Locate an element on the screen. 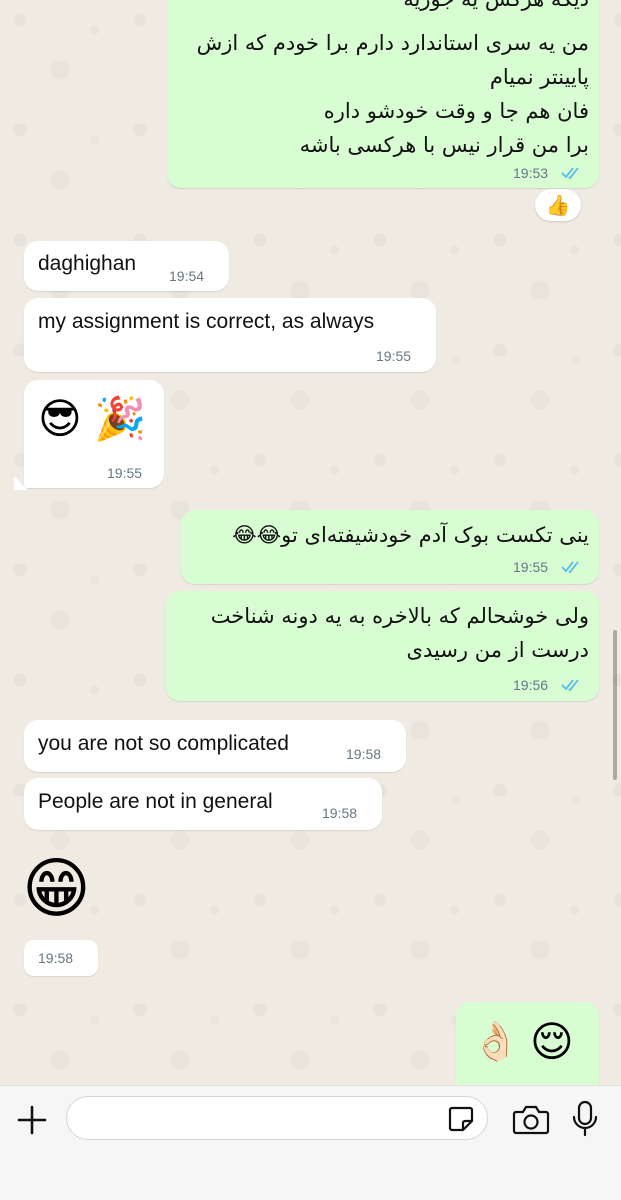 The width and height of the screenshot is (621, 1200). message-line: فان هم جا و وقت خودشو داره is located at coordinates (456, 111).